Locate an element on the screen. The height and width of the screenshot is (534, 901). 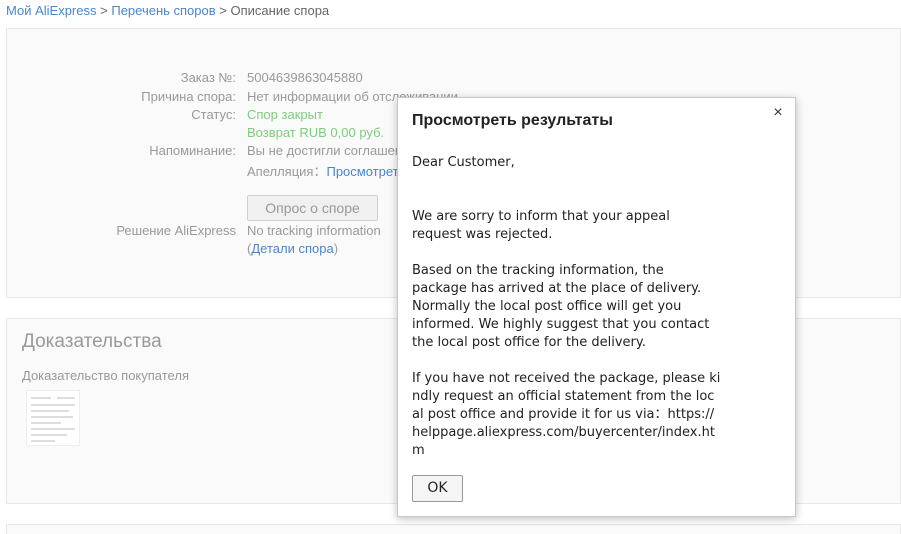
bottom-panel is located at coordinates (453, 529).